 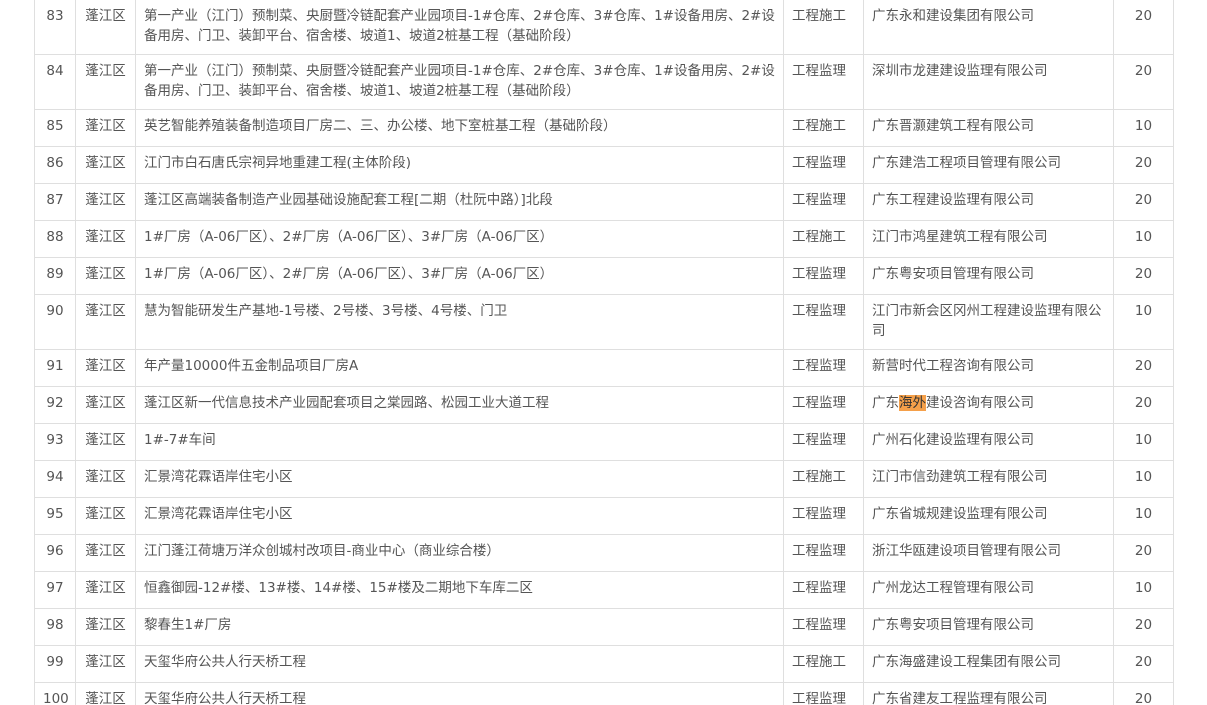 I want to click on row-index: 97, so click(x=55, y=590).